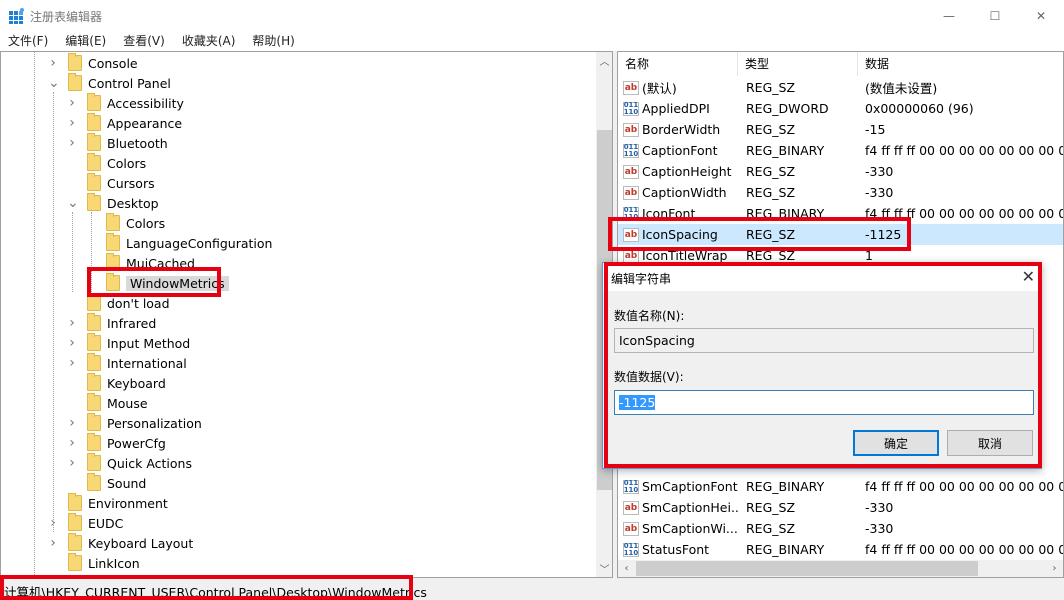  I want to click on cancel-button: 取消, so click(990, 443).